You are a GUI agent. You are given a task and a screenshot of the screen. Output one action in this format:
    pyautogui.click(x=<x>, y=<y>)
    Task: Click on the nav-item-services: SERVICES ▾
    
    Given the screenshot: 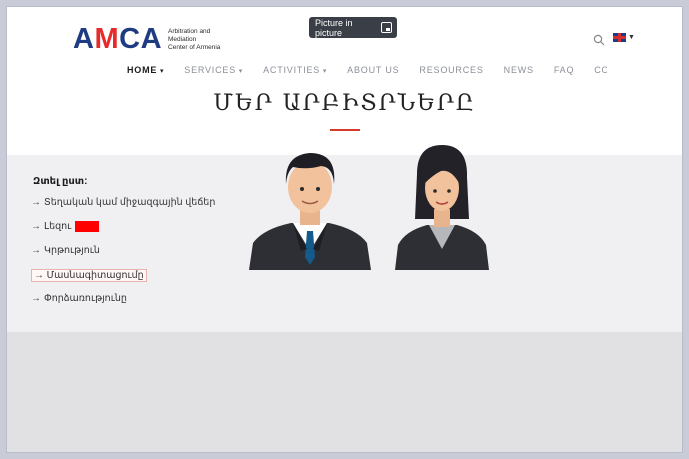 What is the action you would take?
    pyautogui.click(x=213, y=70)
    